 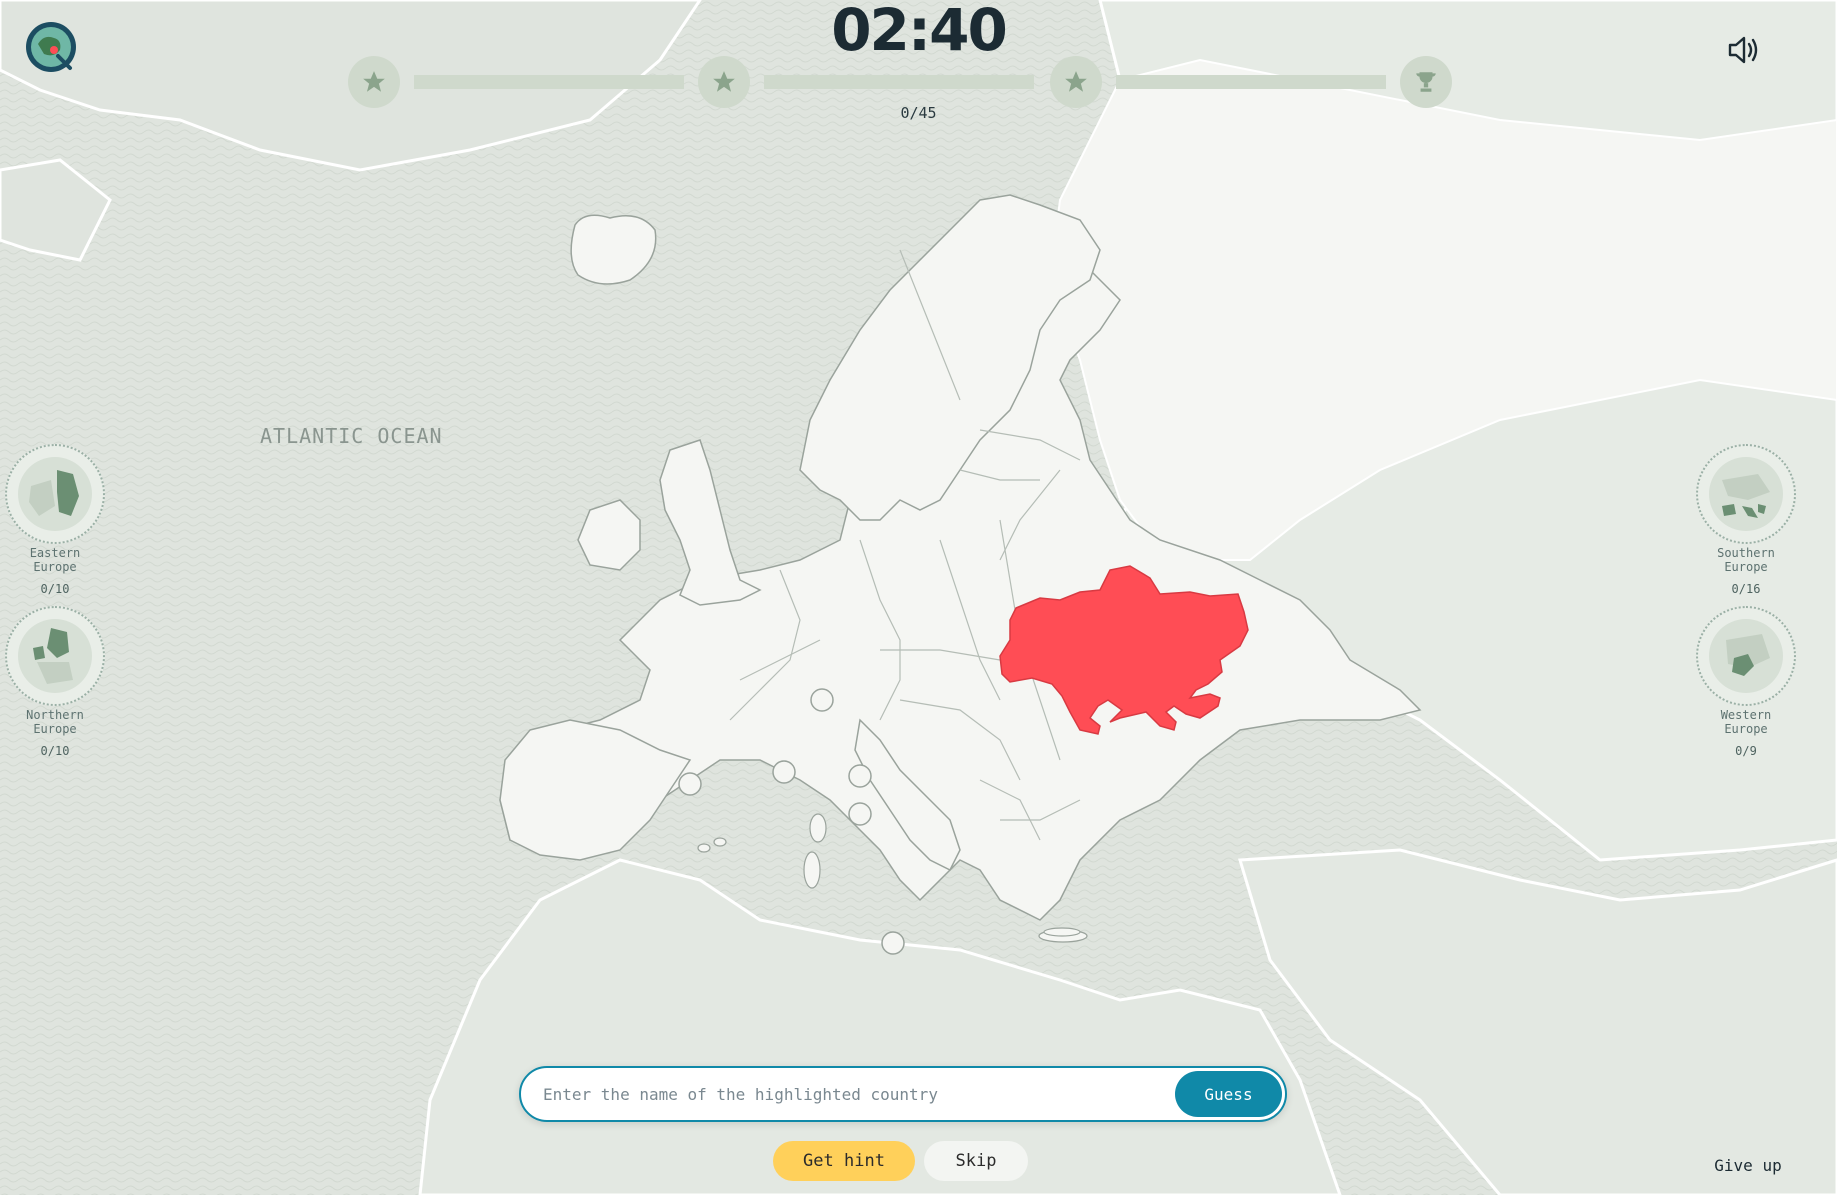 I want to click on progress-count: 0/45, so click(x=918, y=113).